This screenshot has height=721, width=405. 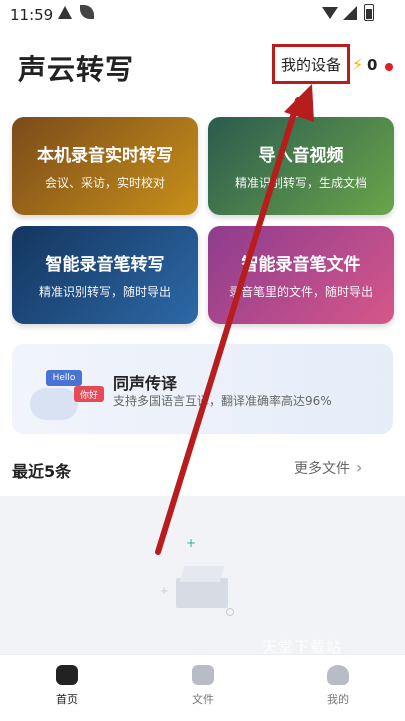 What do you see at coordinates (76, 69) in the screenshot?
I see `app-title: 声云转写` at bounding box center [76, 69].